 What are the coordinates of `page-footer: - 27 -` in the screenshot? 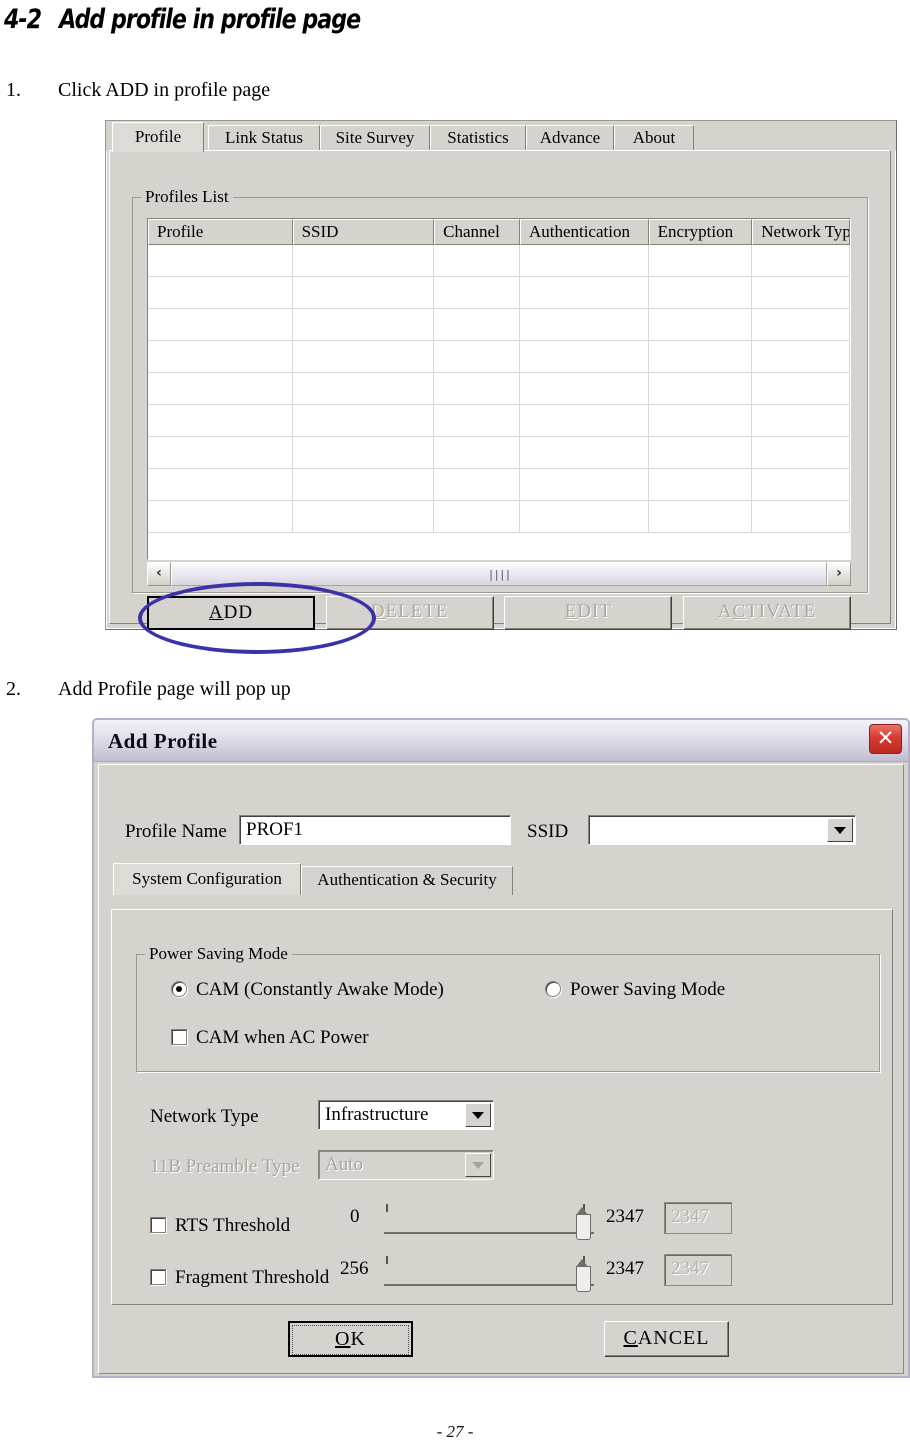 It's located at (455, 1431).